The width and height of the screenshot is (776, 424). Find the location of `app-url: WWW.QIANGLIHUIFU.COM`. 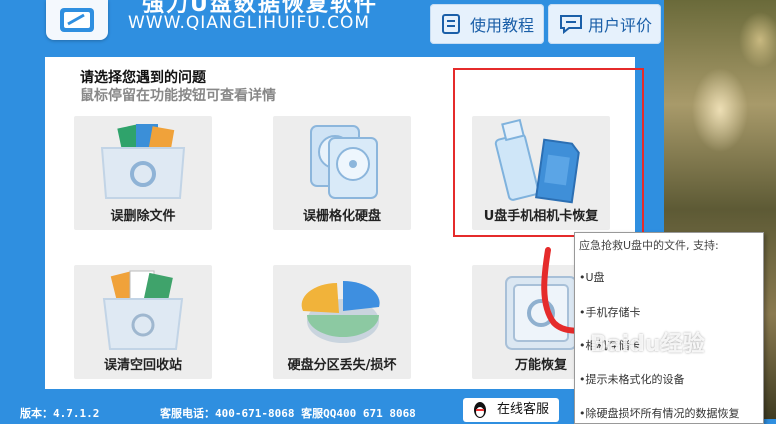

app-url: WWW.QIANGLIHUIFU.COM is located at coordinates (249, 23).